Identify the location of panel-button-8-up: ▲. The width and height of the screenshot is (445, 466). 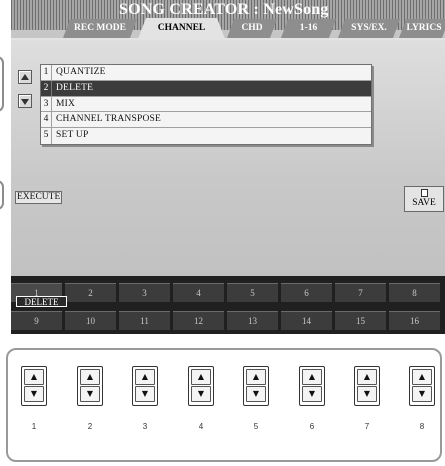
(422, 377).